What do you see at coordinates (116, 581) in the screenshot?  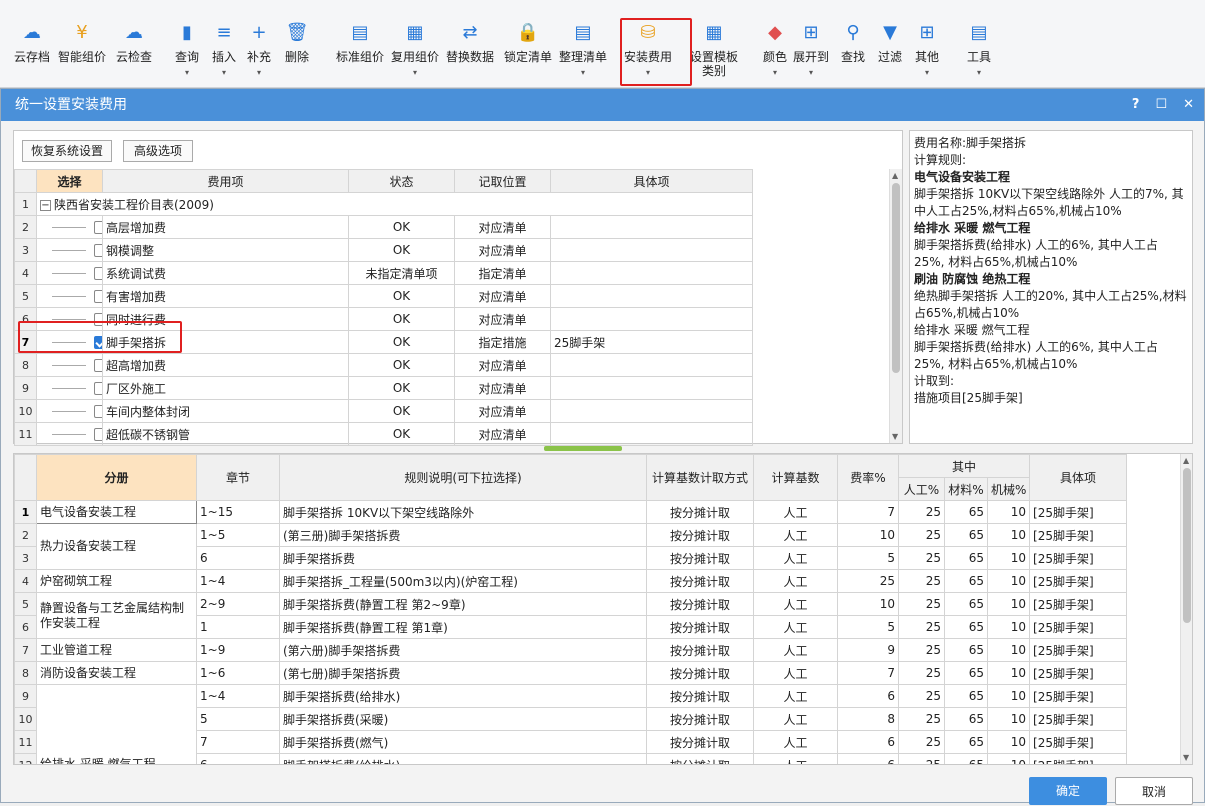 I see `book-cell: 炉窑砌筑工程` at bounding box center [116, 581].